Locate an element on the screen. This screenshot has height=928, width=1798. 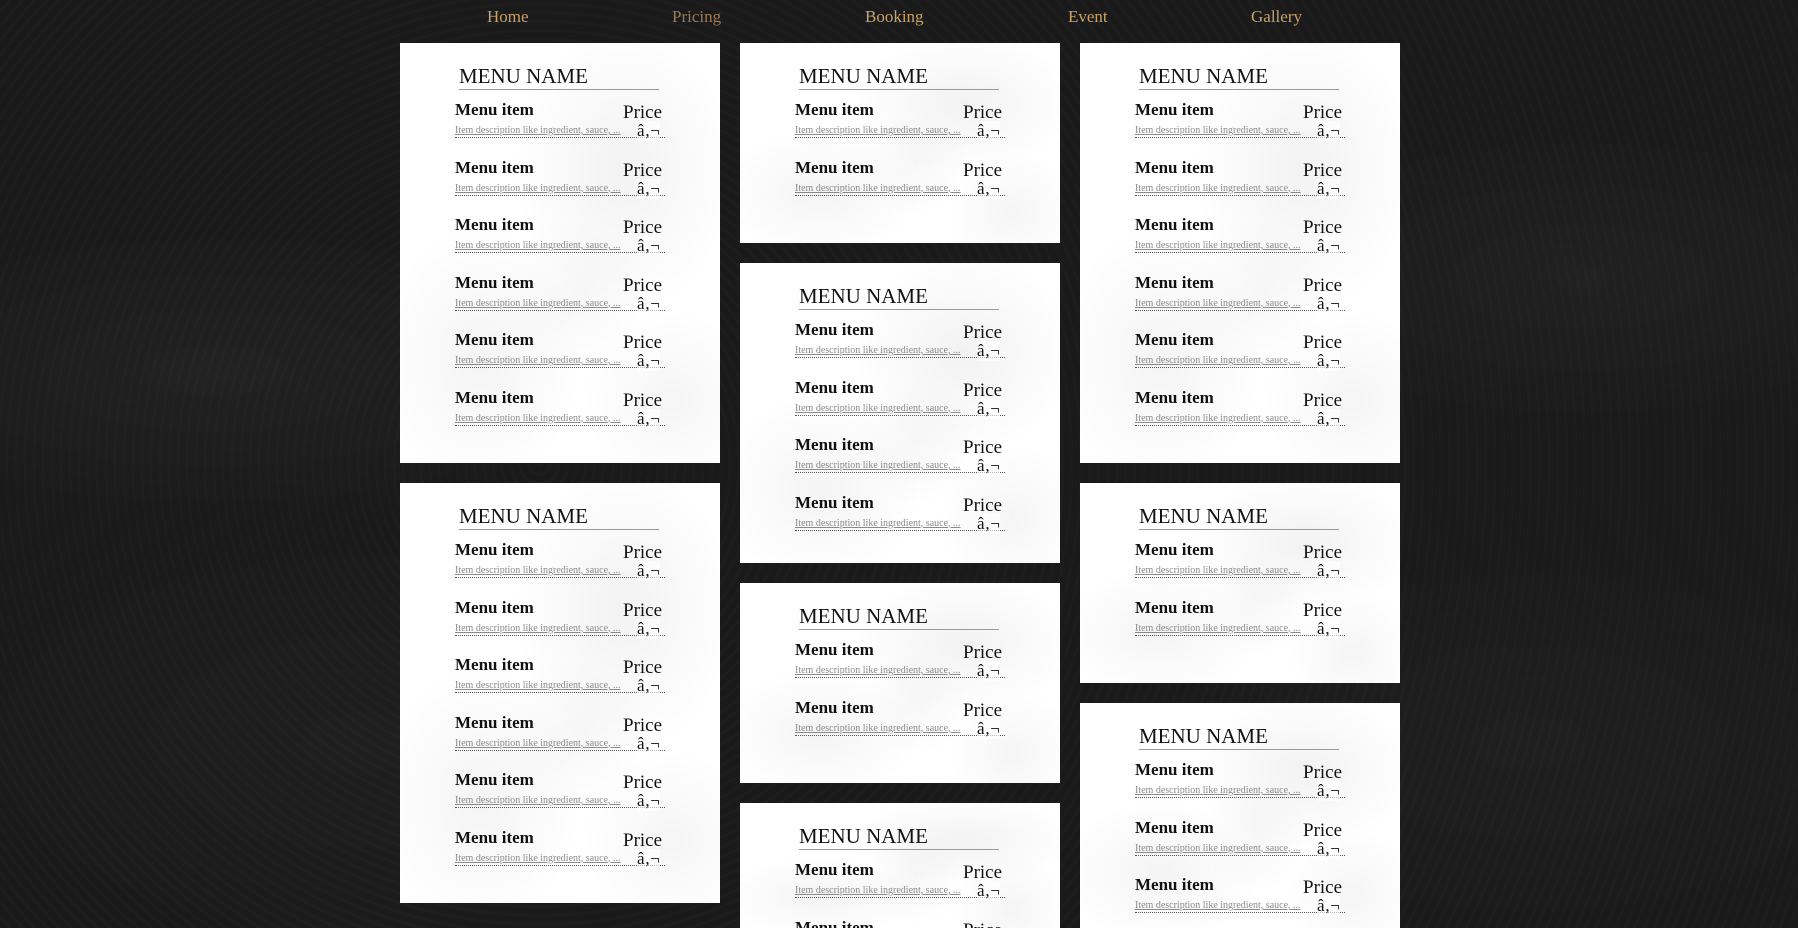
nav-link-gallery: Gallery is located at coordinates (1276, 17).